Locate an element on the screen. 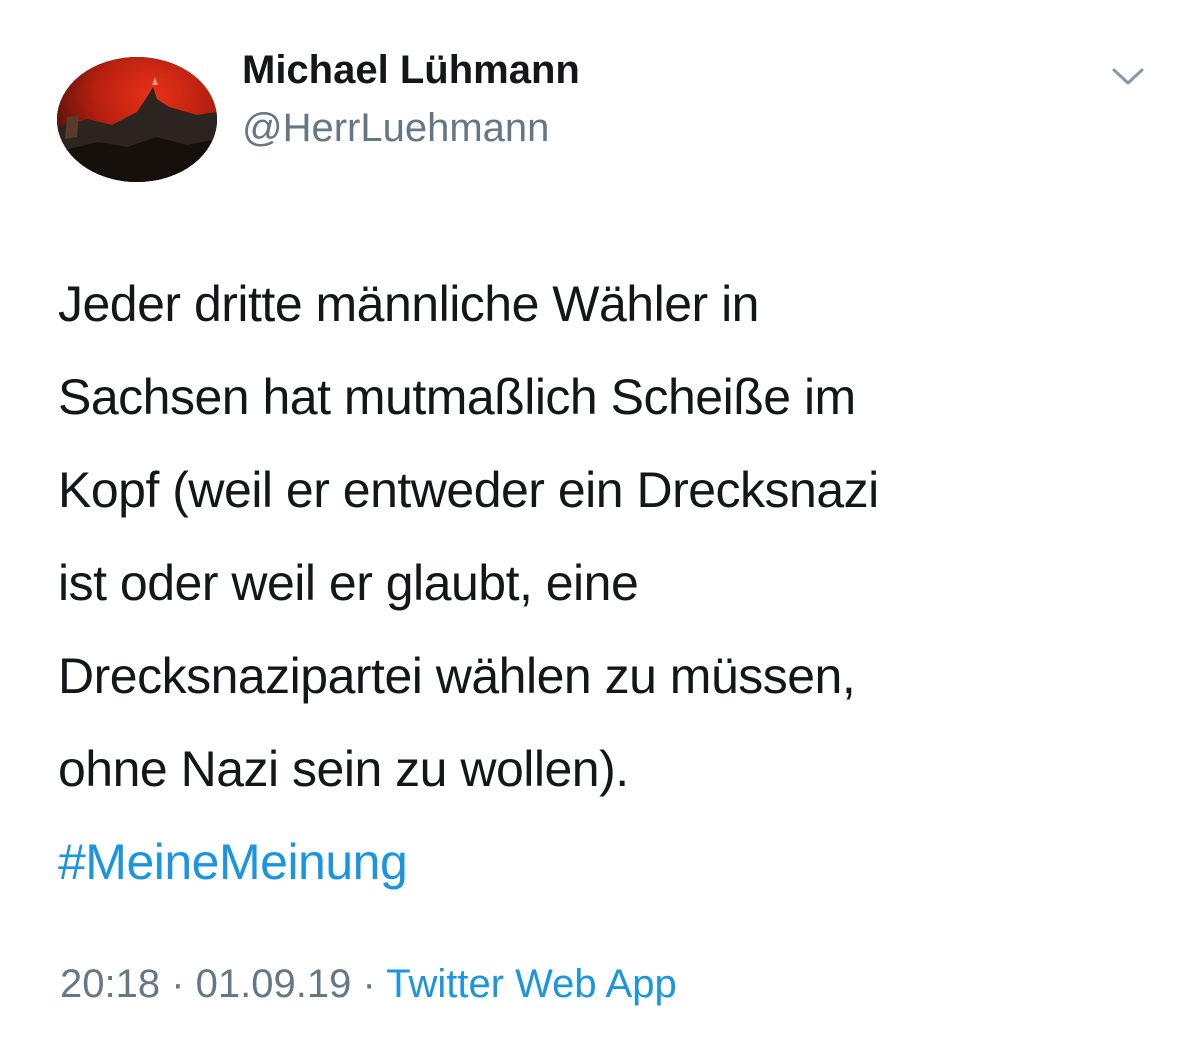 The image size is (1200, 1053). chevron-down-icon is located at coordinates (1128, 76).